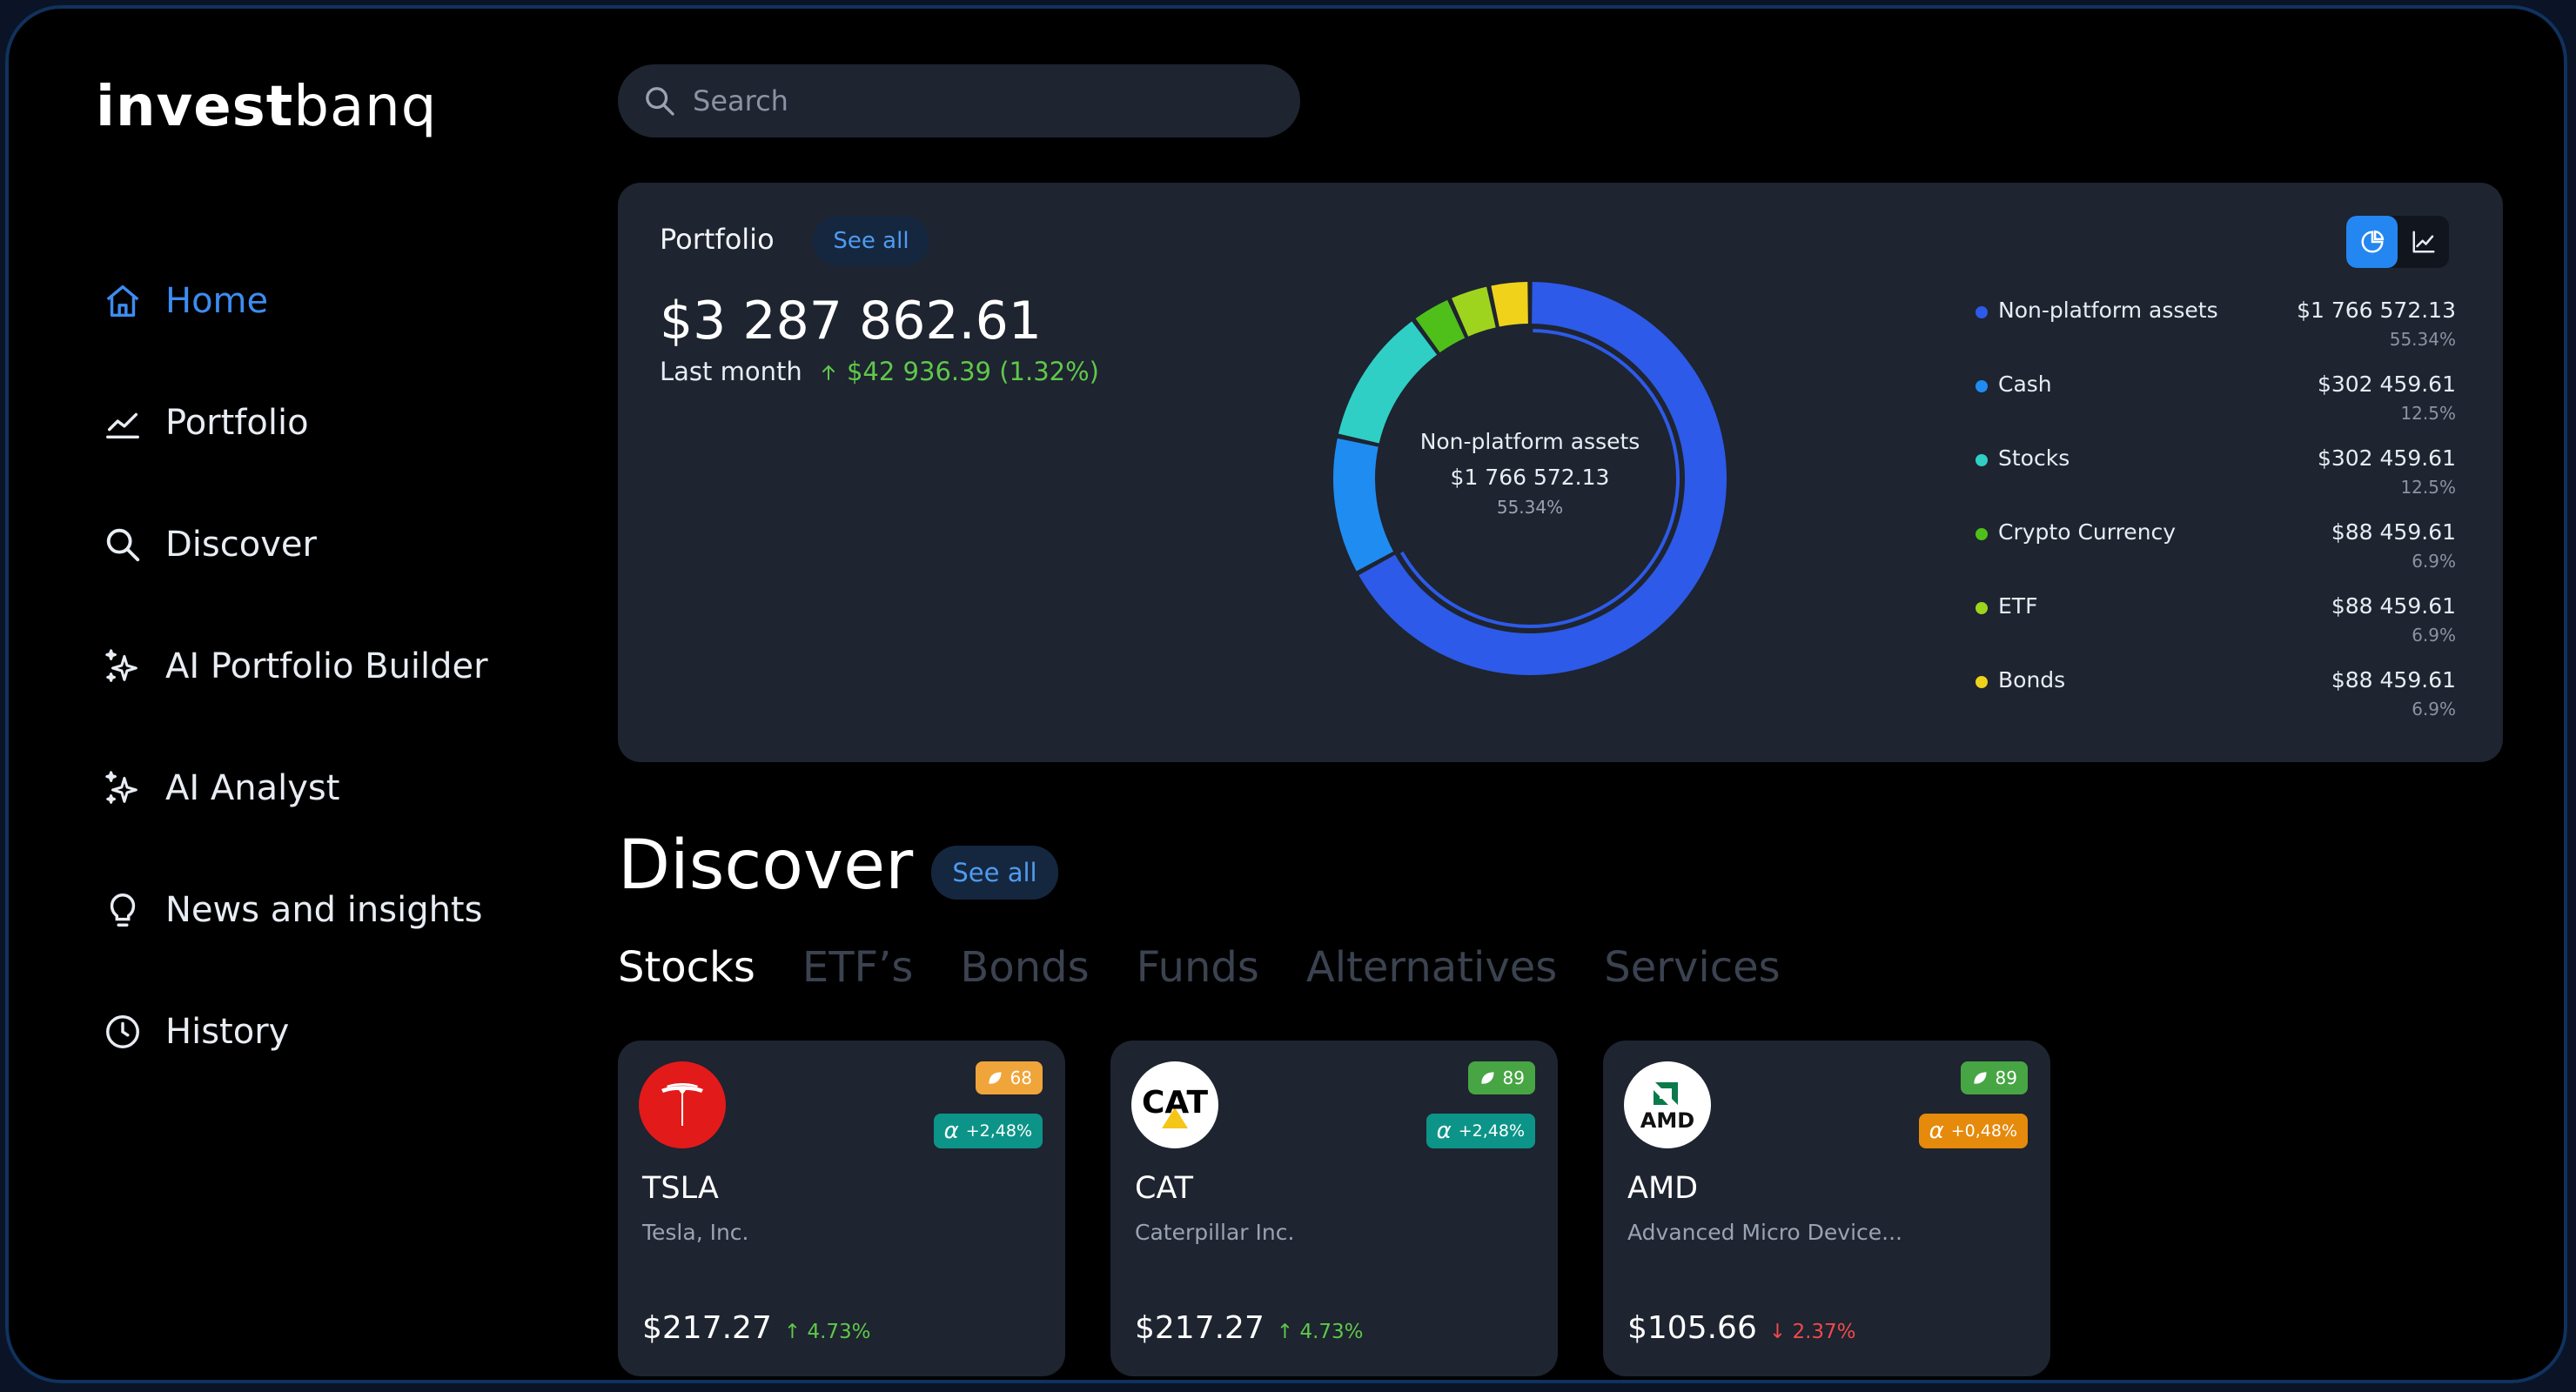  Describe the element at coordinates (972, 371) in the screenshot. I see `portfolio-change-value: $42 936.39 (1.32%)` at that location.